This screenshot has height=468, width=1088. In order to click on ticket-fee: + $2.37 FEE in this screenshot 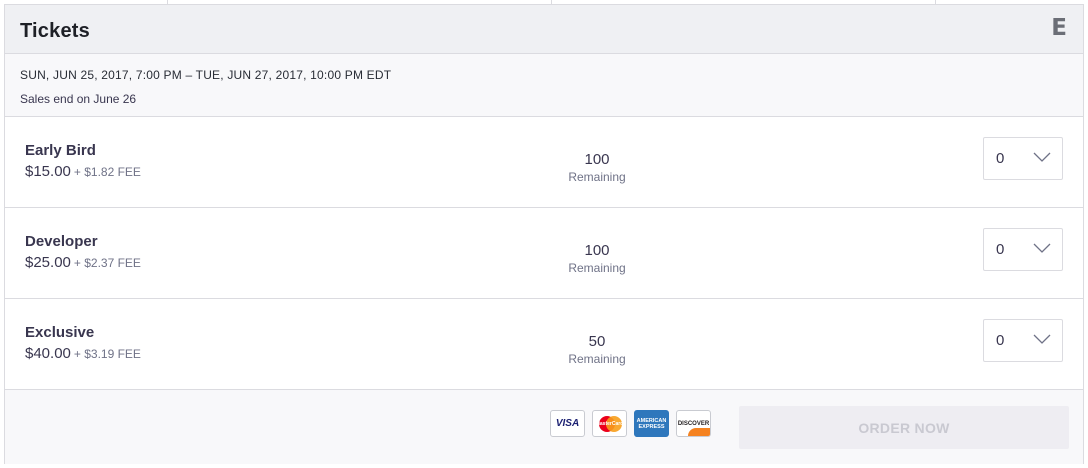, I will do `click(107, 263)`.